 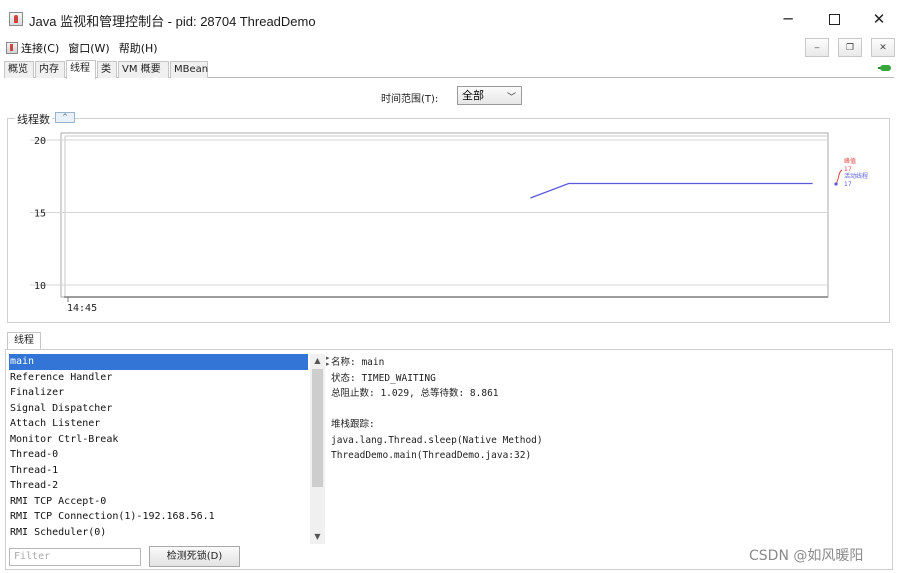 What do you see at coordinates (75, 557) in the screenshot?
I see `filter-input: Filter` at bounding box center [75, 557].